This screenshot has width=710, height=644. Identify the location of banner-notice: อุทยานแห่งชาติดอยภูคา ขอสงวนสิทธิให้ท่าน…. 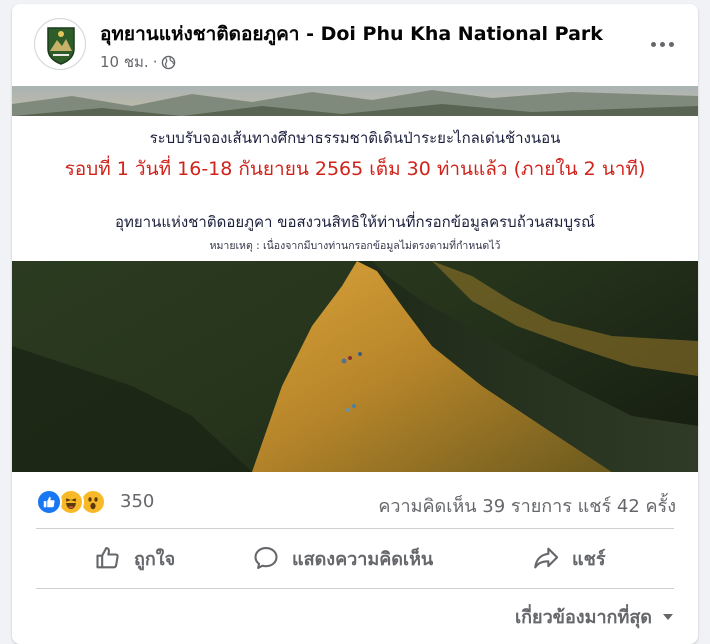
(355, 222).